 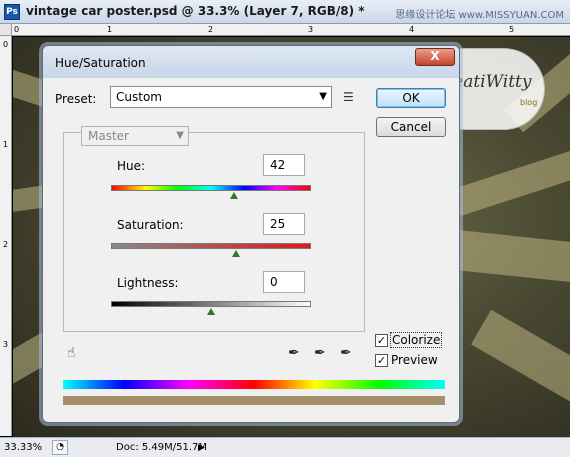 I want to click on colorize-label: Colorize, so click(x=416, y=340).